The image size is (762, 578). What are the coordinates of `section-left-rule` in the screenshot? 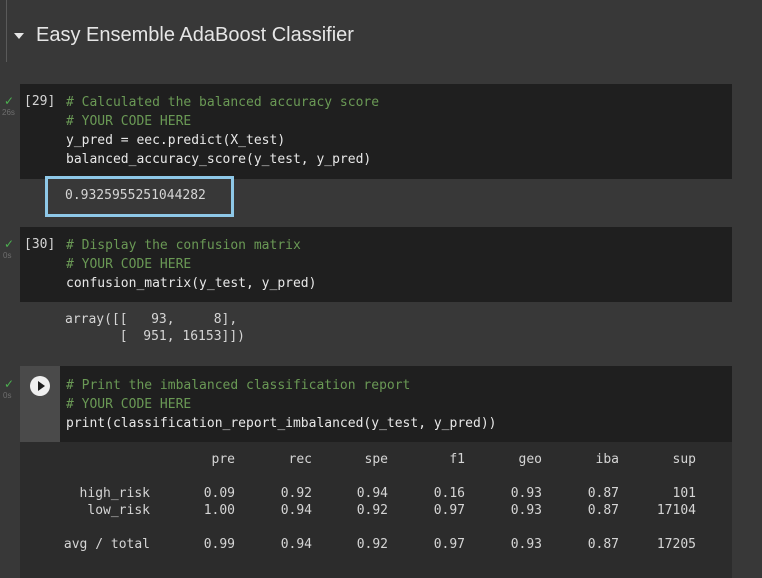 It's located at (6, 31).